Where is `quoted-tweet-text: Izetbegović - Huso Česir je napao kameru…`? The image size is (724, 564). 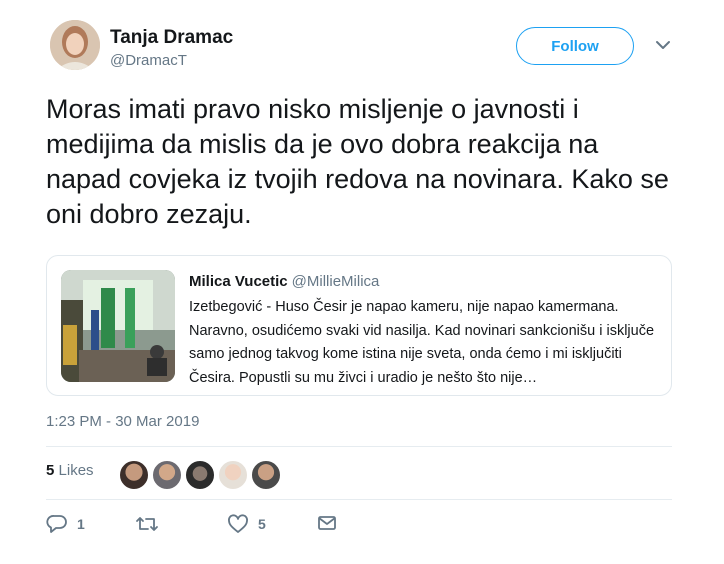 quoted-tweet-text: Izetbegović - Huso Česir je napao kameru… is located at coordinates (422, 342).